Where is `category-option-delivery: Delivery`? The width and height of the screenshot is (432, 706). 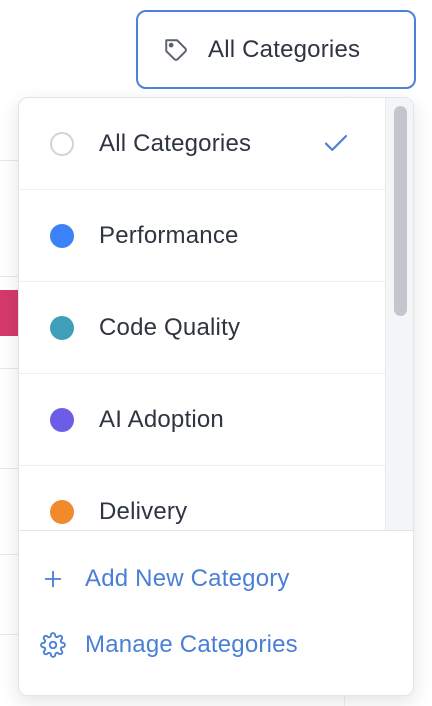
category-option-delivery: Delivery is located at coordinates (202, 498).